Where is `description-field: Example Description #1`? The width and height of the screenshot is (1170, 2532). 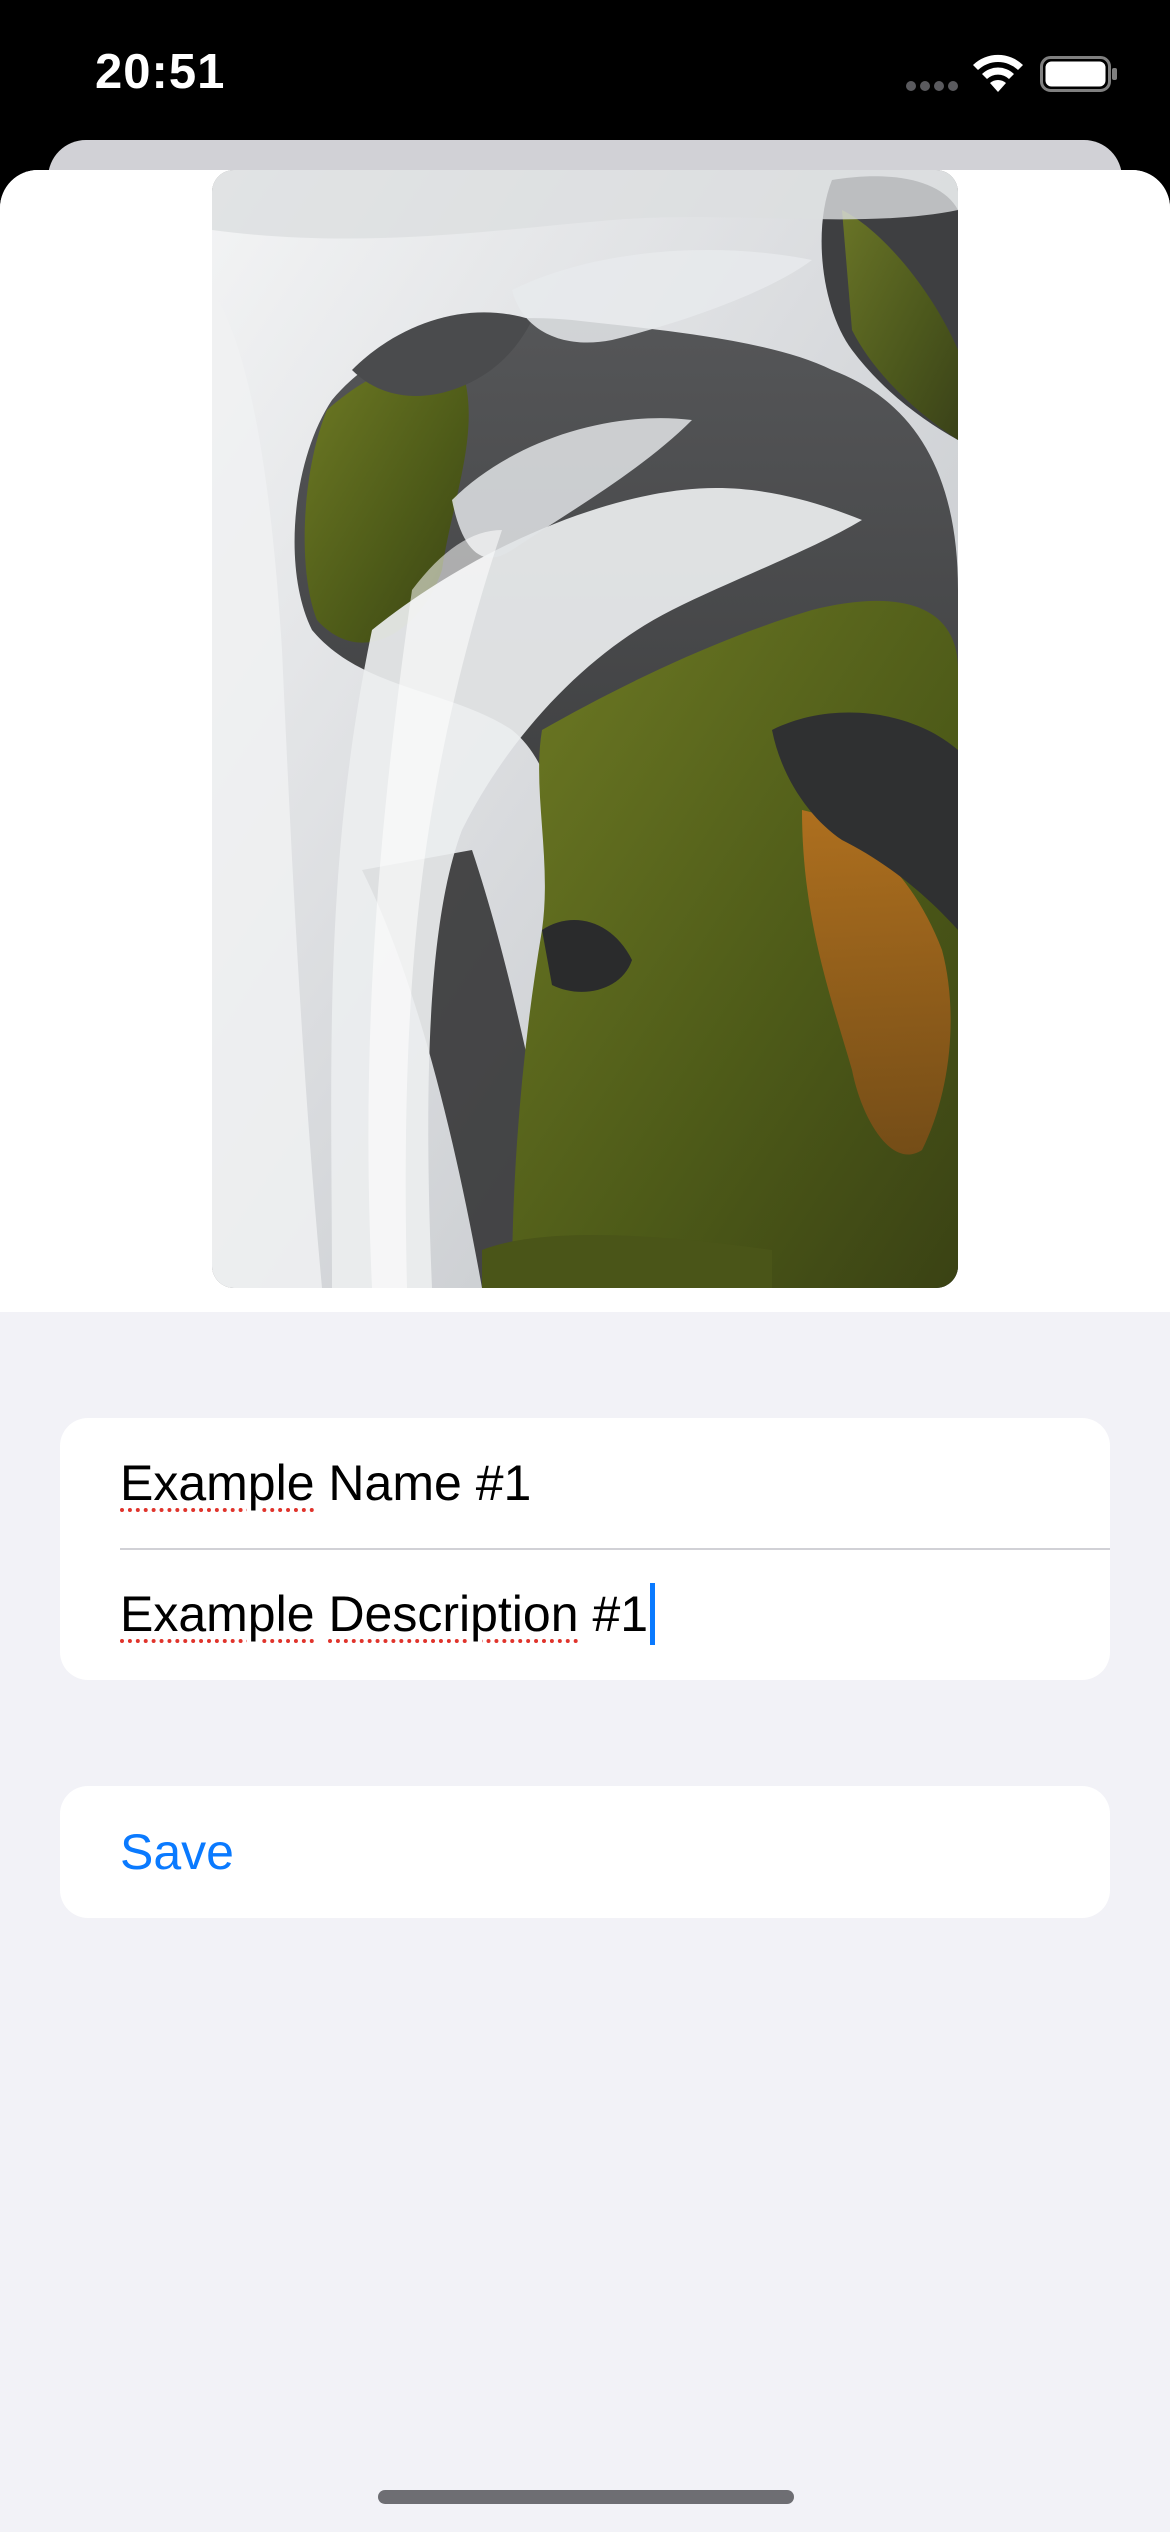
description-field: Example Description #1 is located at coordinates (388, 1614).